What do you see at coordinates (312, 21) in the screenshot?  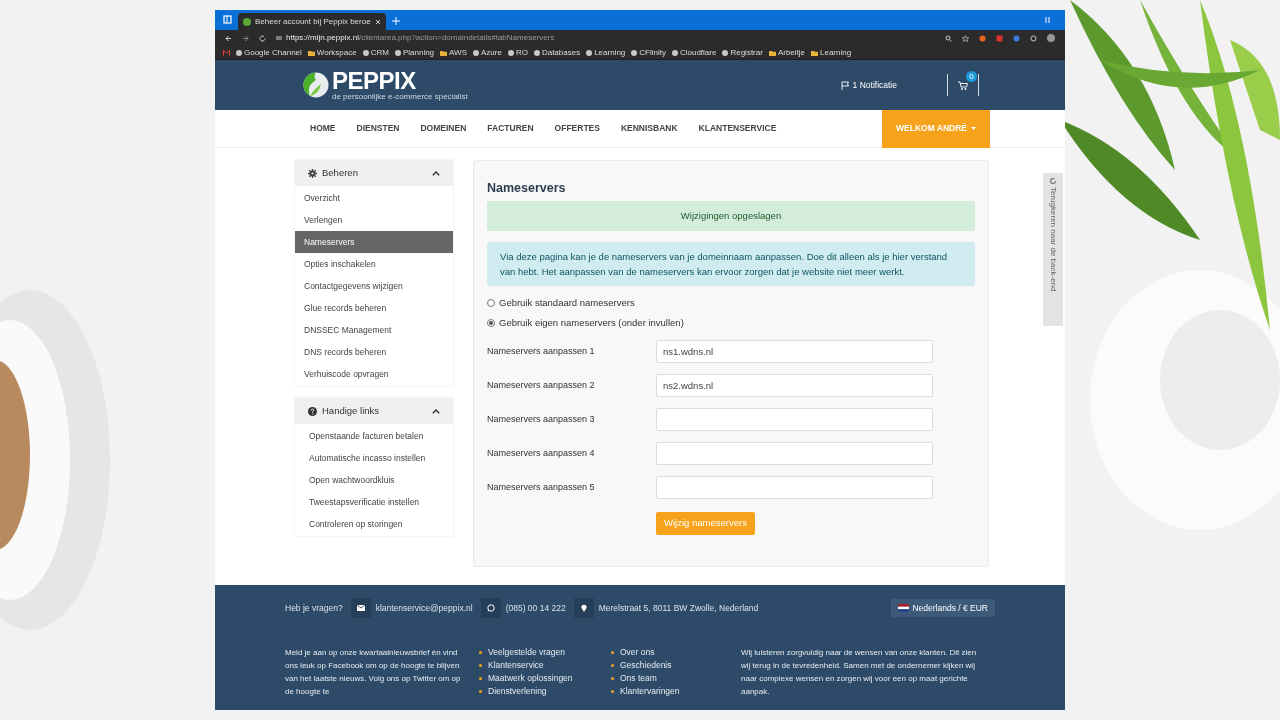 I see `browser-tab: Beheer account bij Peppix beroe` at bounding box center [312, 21].